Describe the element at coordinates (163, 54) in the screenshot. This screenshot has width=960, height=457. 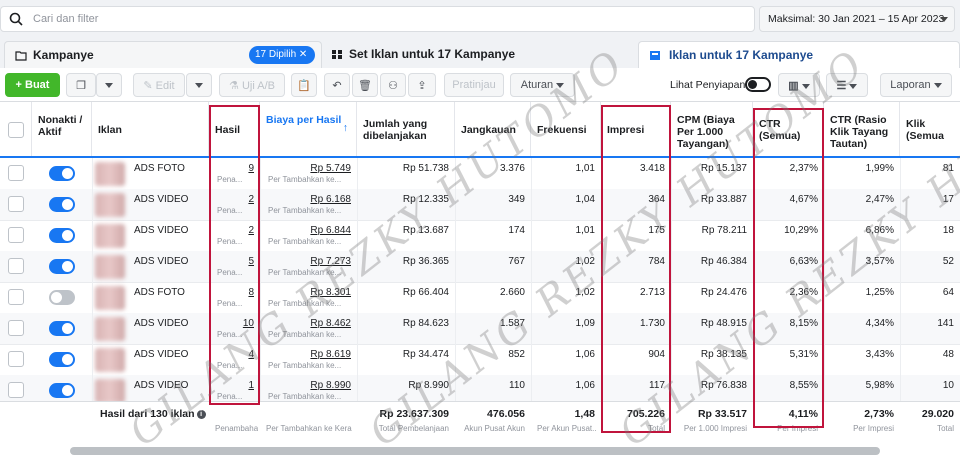
I see `tab-campaigns: Kampanye 17 Dipilih ✕` at that location.